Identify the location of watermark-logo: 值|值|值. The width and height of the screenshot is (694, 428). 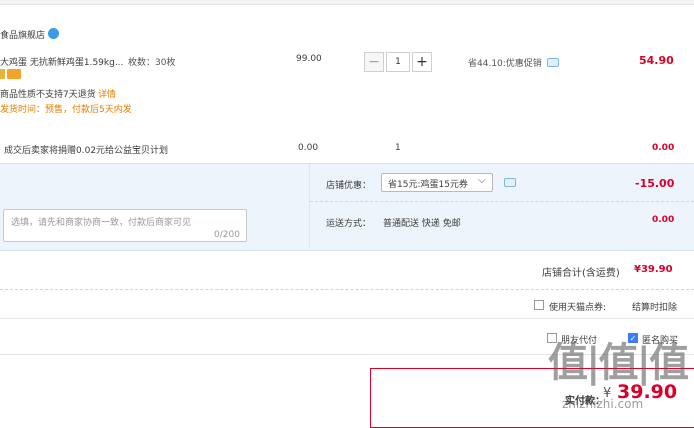
(618, 362).